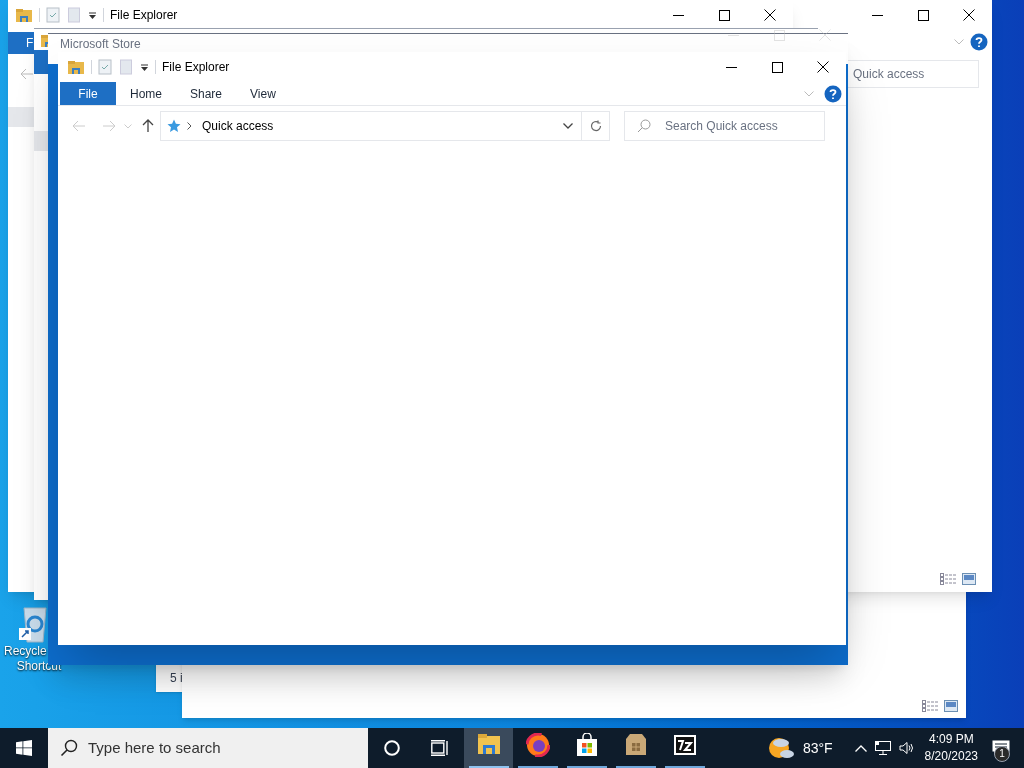 The height and width of the screenshot is (768, 1024). What do you see at coordinates (951, 739) in the screenshot?
I see `time-text: 4:09 PM` at bounding box center [951, 739].